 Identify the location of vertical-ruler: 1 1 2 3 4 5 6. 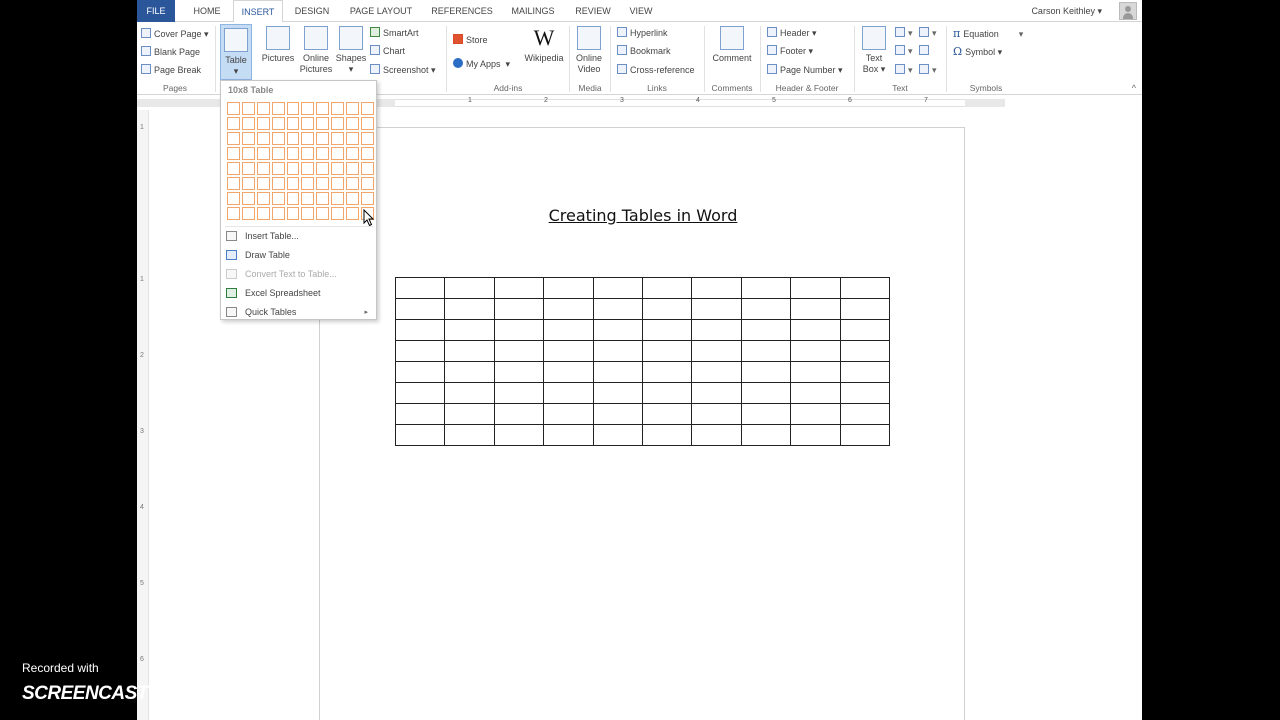
(143, 415).